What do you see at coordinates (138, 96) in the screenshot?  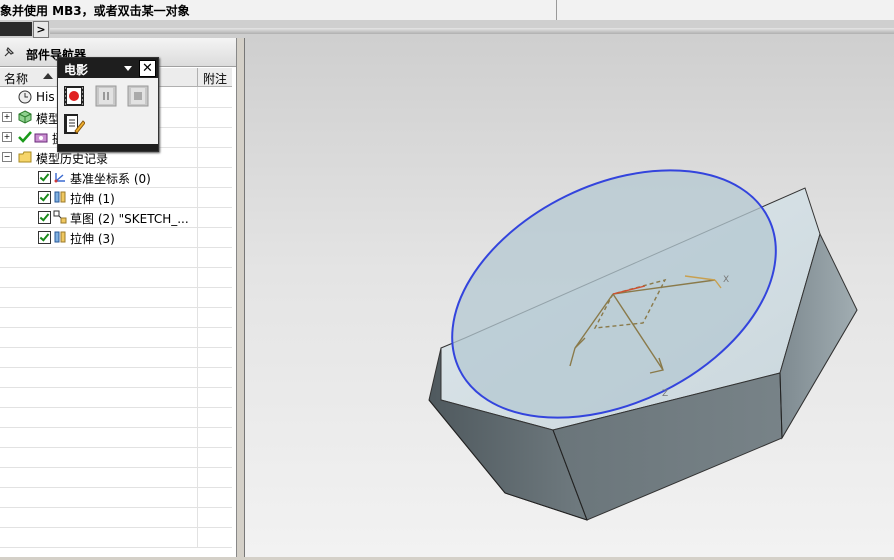 I see `stop-icon` at bounding box center [138, 96].